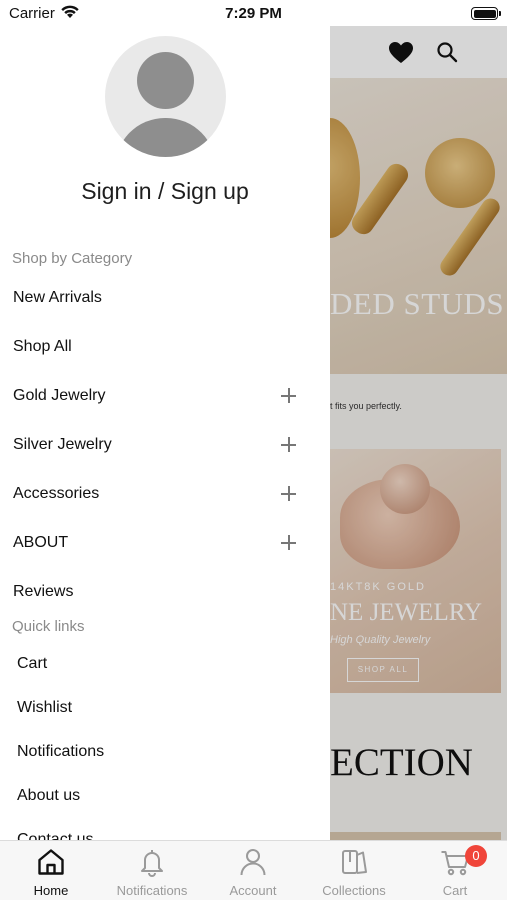 The width and height of the screenshot is (507, 900). I want to click on tab-label: Cart, so click(455, 890).